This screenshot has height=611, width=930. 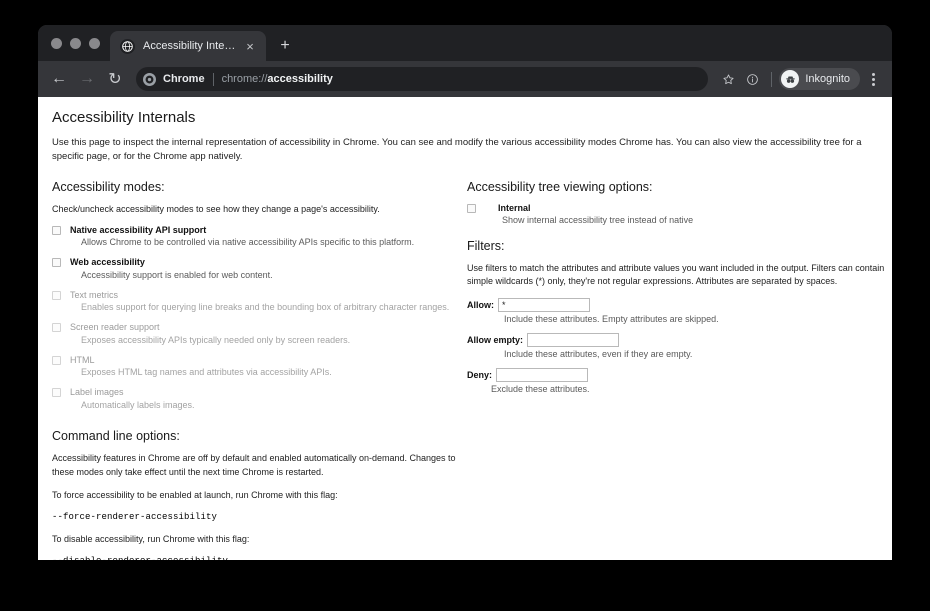 What do you see at coordinates (790, 79) in the screenshot?
I see `incognito-avatar` at bounding box center [790, 79].